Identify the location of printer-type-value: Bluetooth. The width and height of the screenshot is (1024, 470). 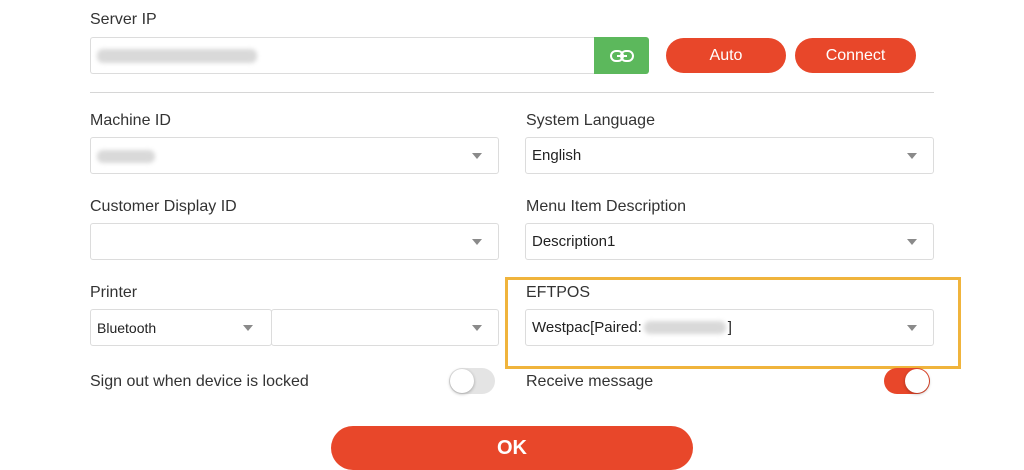
(127, 327).